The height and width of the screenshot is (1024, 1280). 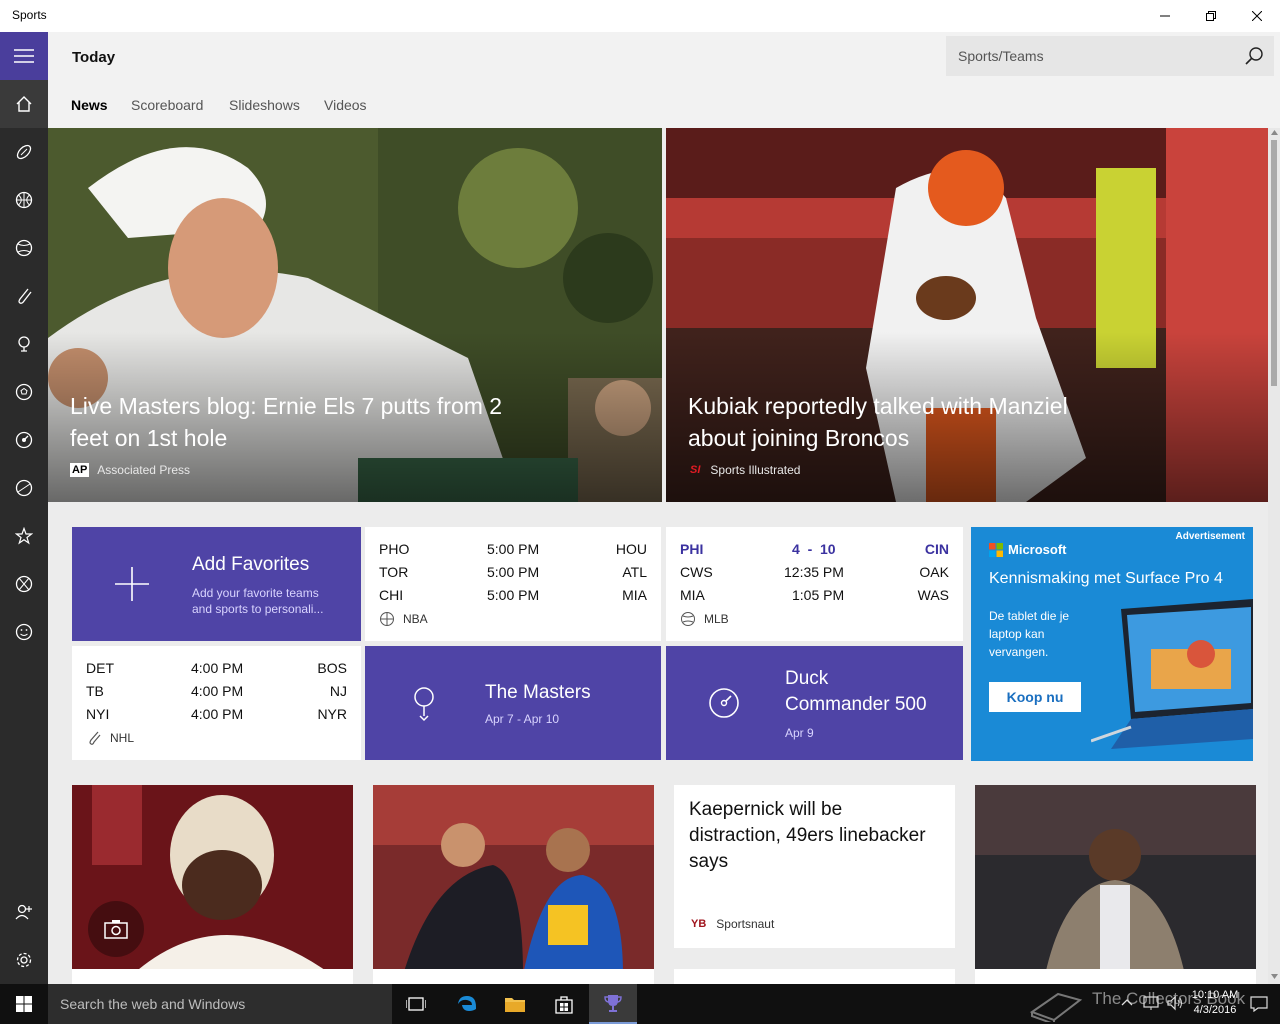 I want to click on file-explorer-button, so click(x=515, y=1004).